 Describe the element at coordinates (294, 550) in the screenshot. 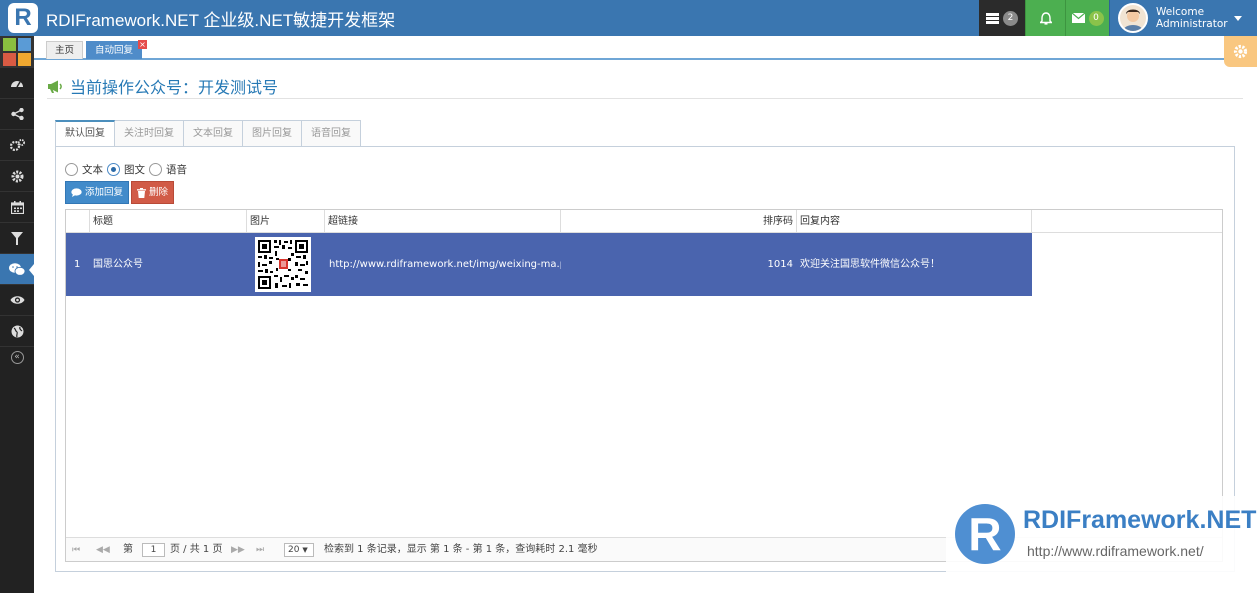

I see `page-size-value: 20` at that location.